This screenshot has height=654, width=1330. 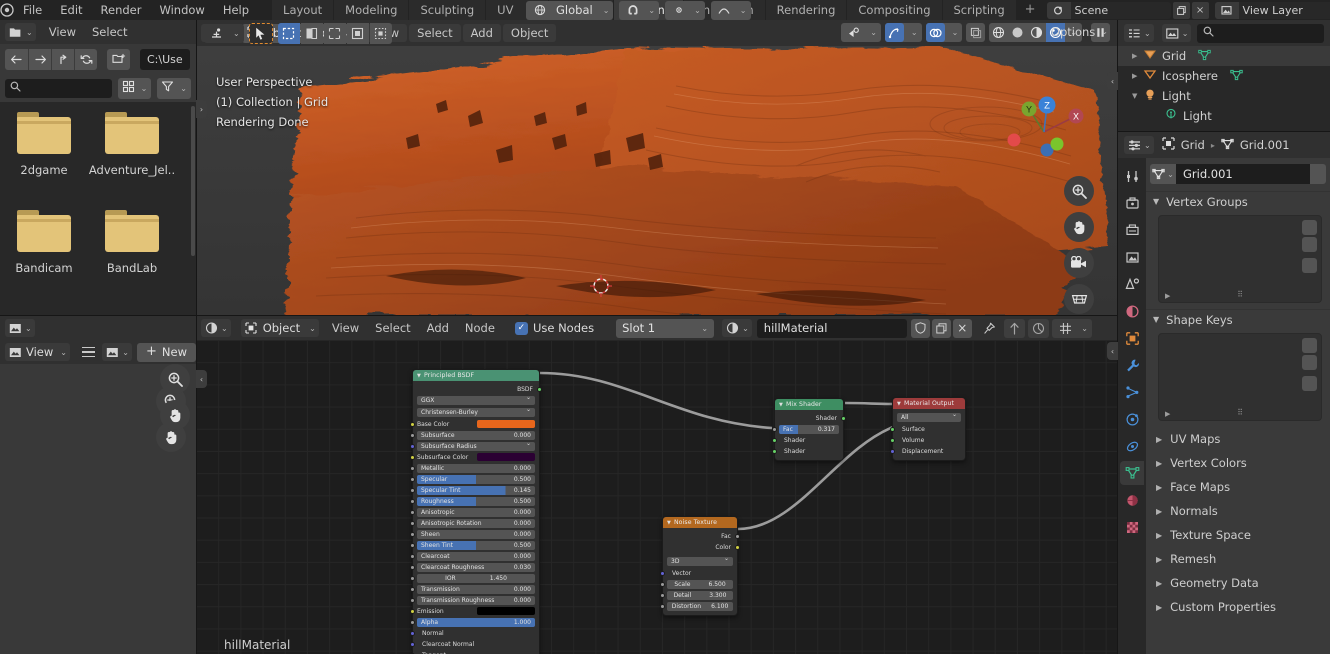 I want to click on extend-select-icon, so click(x=311, y=33).